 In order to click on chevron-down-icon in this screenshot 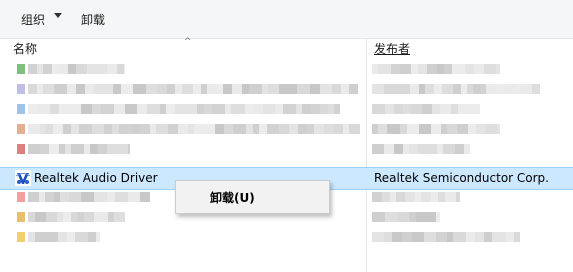, I will do `click(58, 15)`.